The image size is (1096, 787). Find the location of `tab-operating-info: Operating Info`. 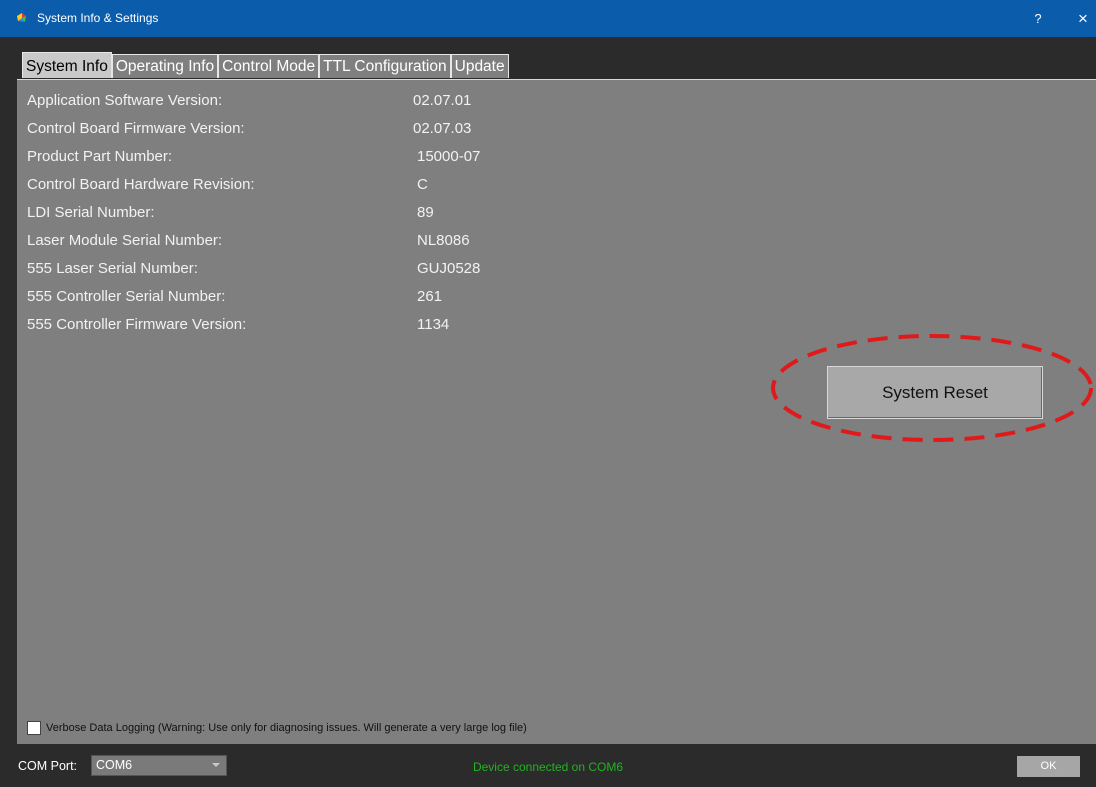

tab-operating-info: Operating Info is located at coordinates (165, 66).